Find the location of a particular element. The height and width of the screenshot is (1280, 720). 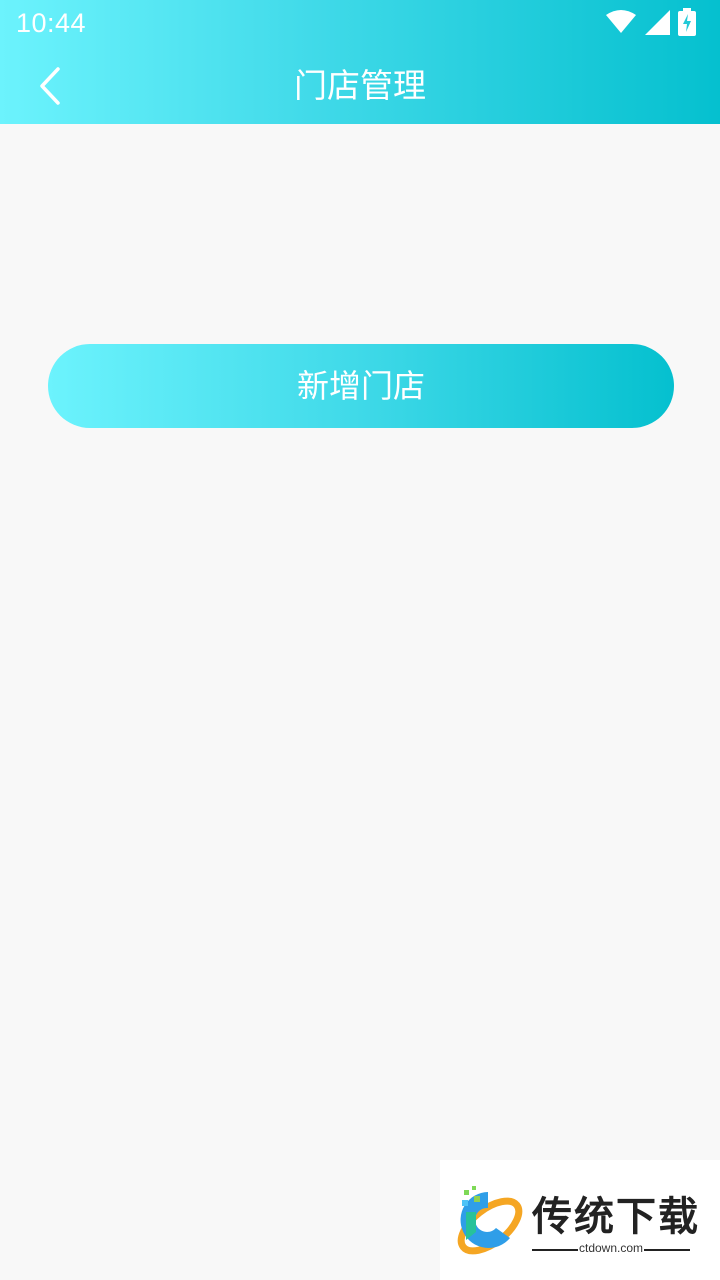

watermark-name: 传统下载 is located at coordinates (616, 1217).